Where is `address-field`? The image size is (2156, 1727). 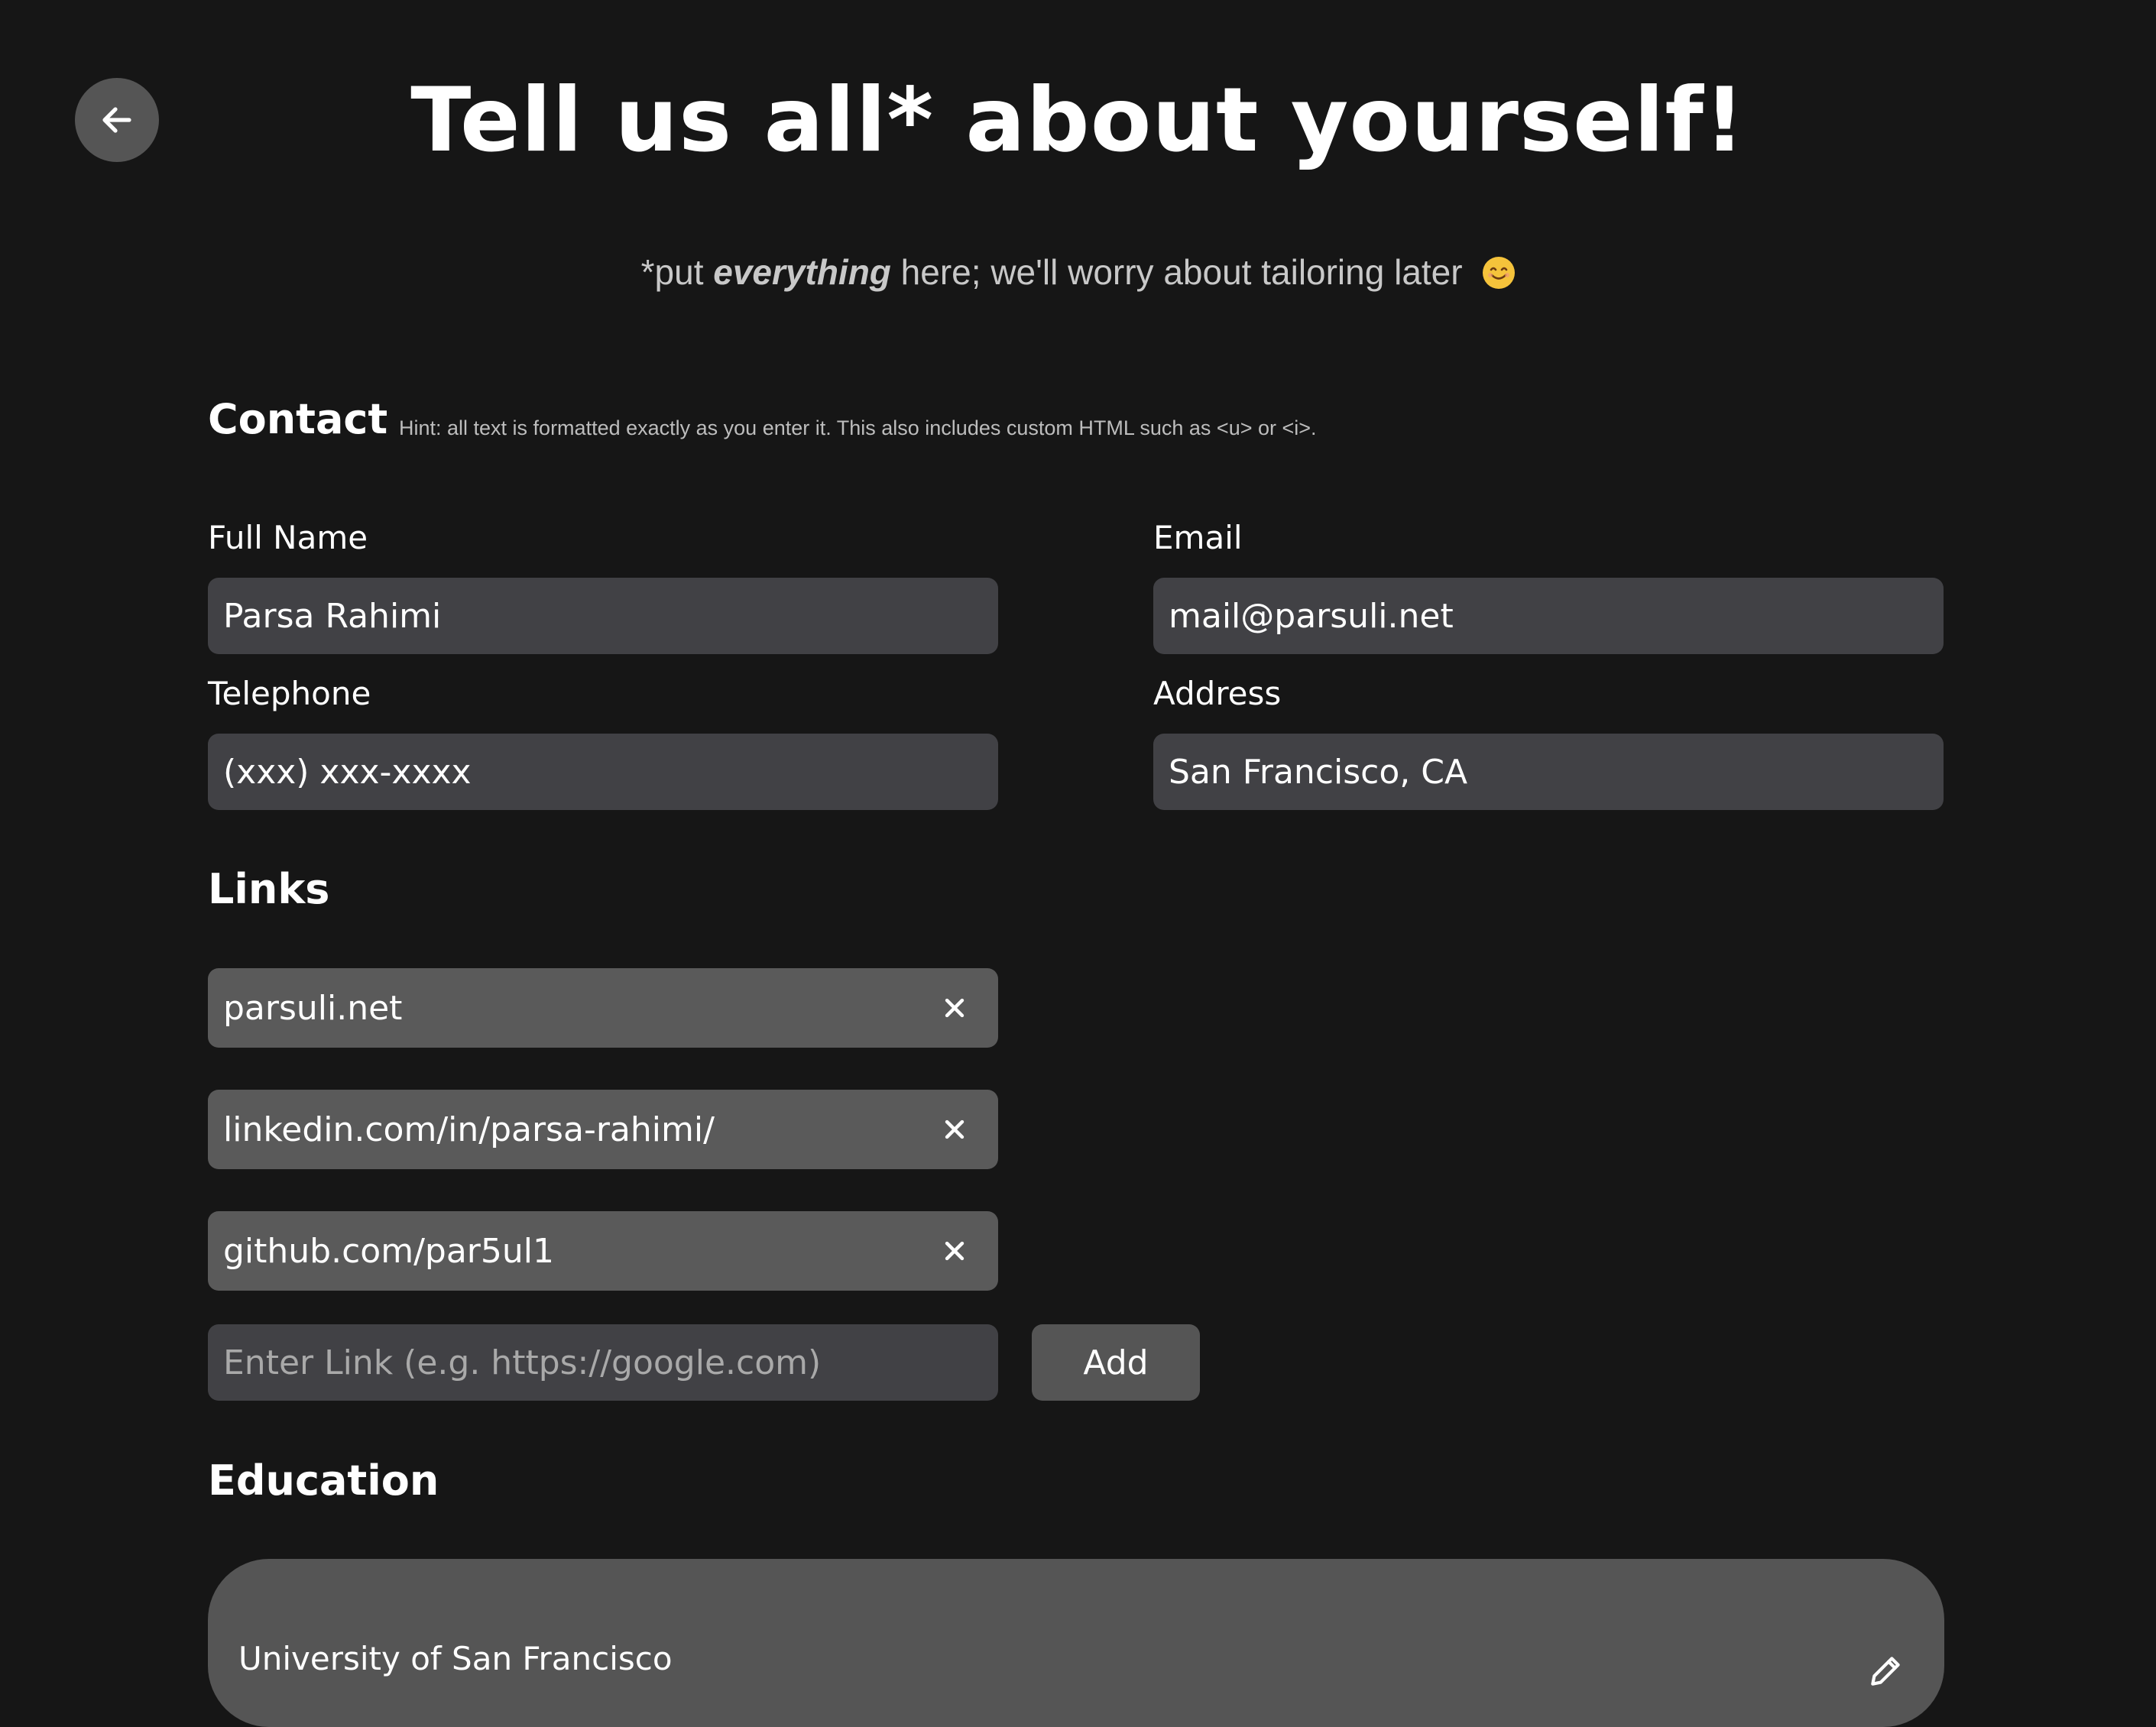 address-field is located at coordinates (1548, 772).